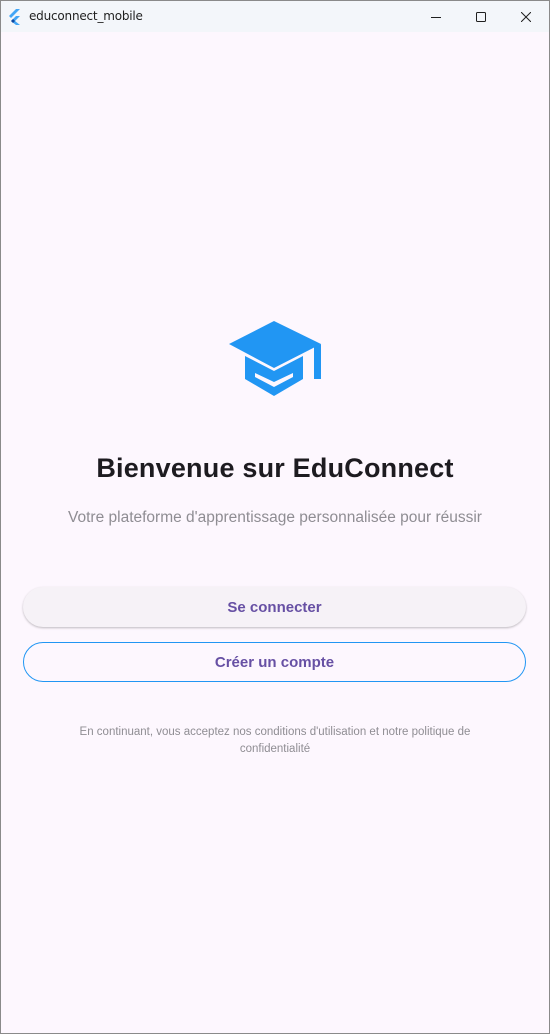 Image resolution: width=550 pixels, height=1034 pixels. What do you see at coordinates (15, 17) in the screenshot?
I see `flutter-logo-icon` at bounding box center [15, 17].